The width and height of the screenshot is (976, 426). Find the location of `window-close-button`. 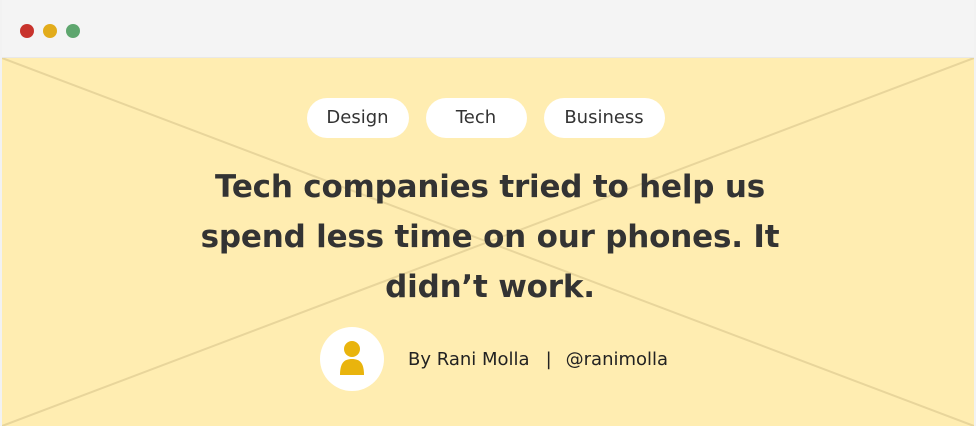

window-close-button is located at coordinates (27, 31).